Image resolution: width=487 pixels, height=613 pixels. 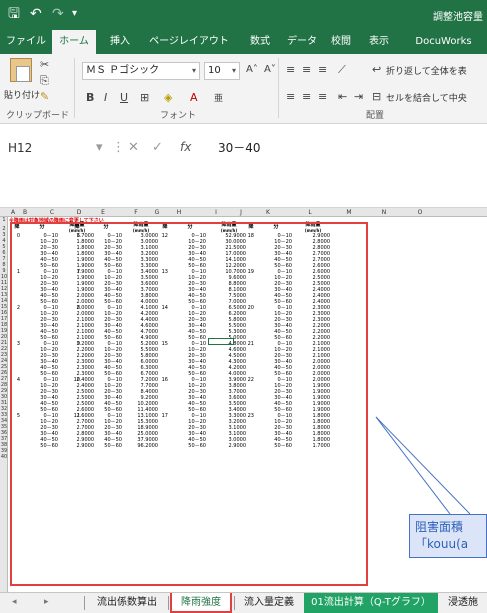 I want to click on column-header: A, so click(x=13, y=212).